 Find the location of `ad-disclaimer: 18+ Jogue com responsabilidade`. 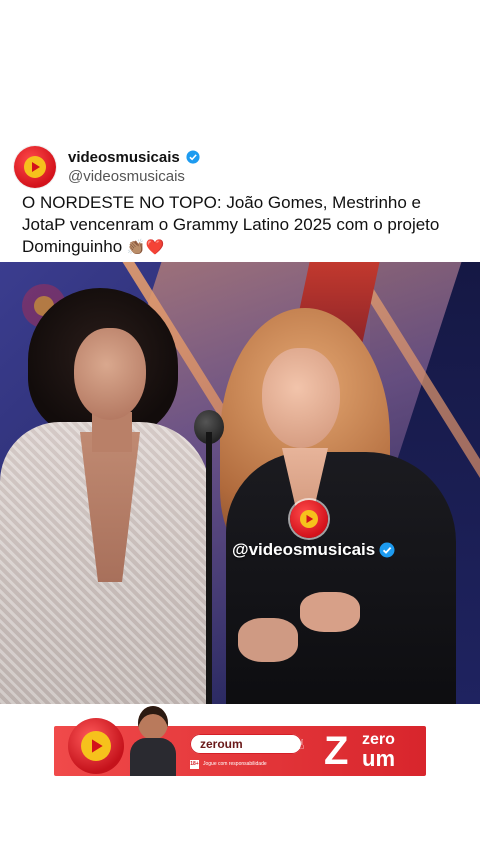

ad-disclaimer: 18+ Jogue com responsabilidade is located at coordinates (250, 764).